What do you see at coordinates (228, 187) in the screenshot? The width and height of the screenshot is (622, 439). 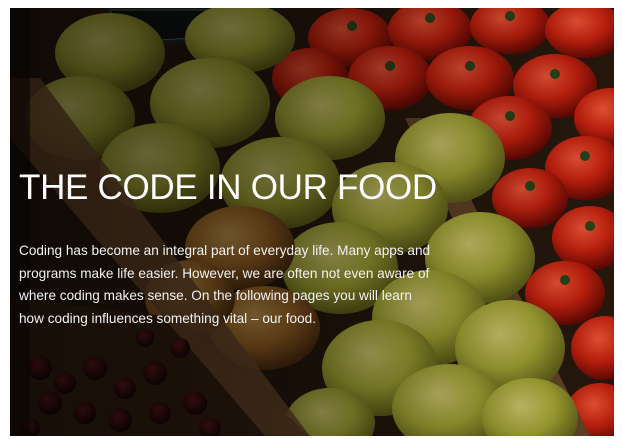 I see `hero-title: THE CODE IN OUR FOOD` at bounding box center [228, 187].